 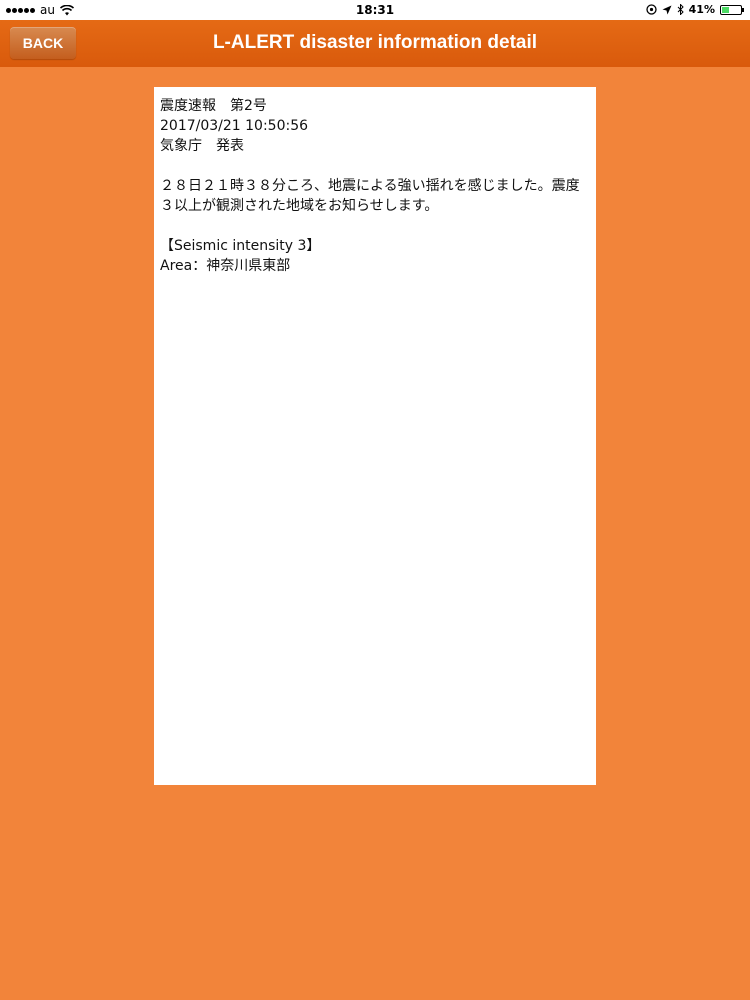 I want to click on page-title: L-ALERT disaster information detail, so click(x=375, y=42).